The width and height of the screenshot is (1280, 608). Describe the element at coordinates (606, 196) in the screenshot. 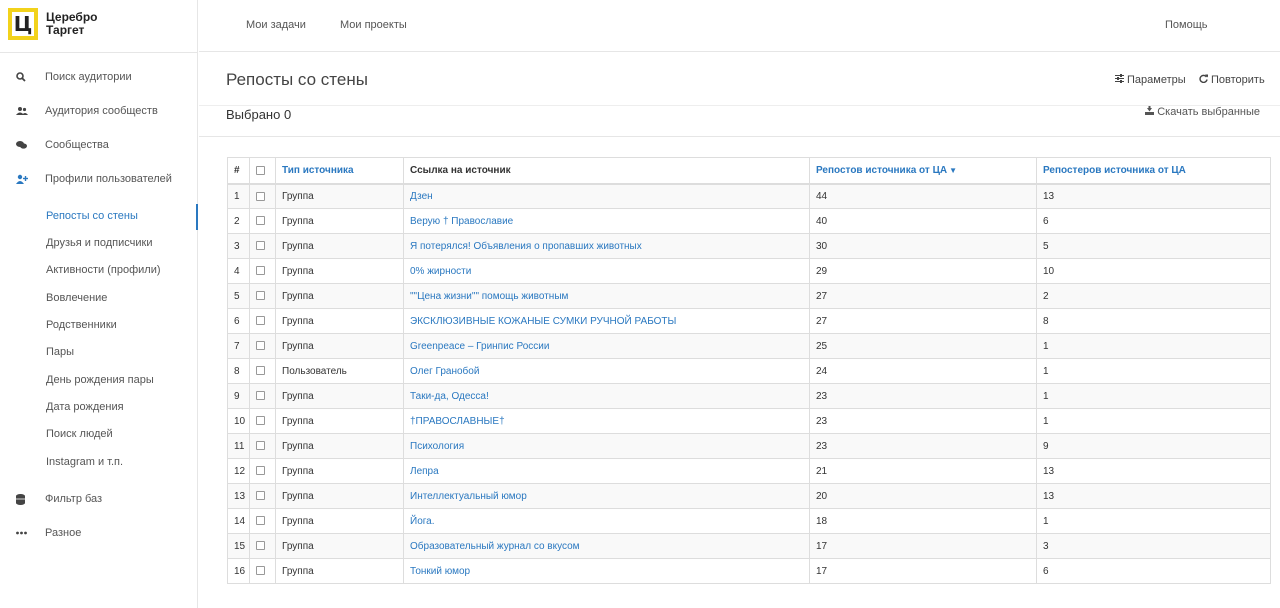

I see `source-link: Дзен` at that location.